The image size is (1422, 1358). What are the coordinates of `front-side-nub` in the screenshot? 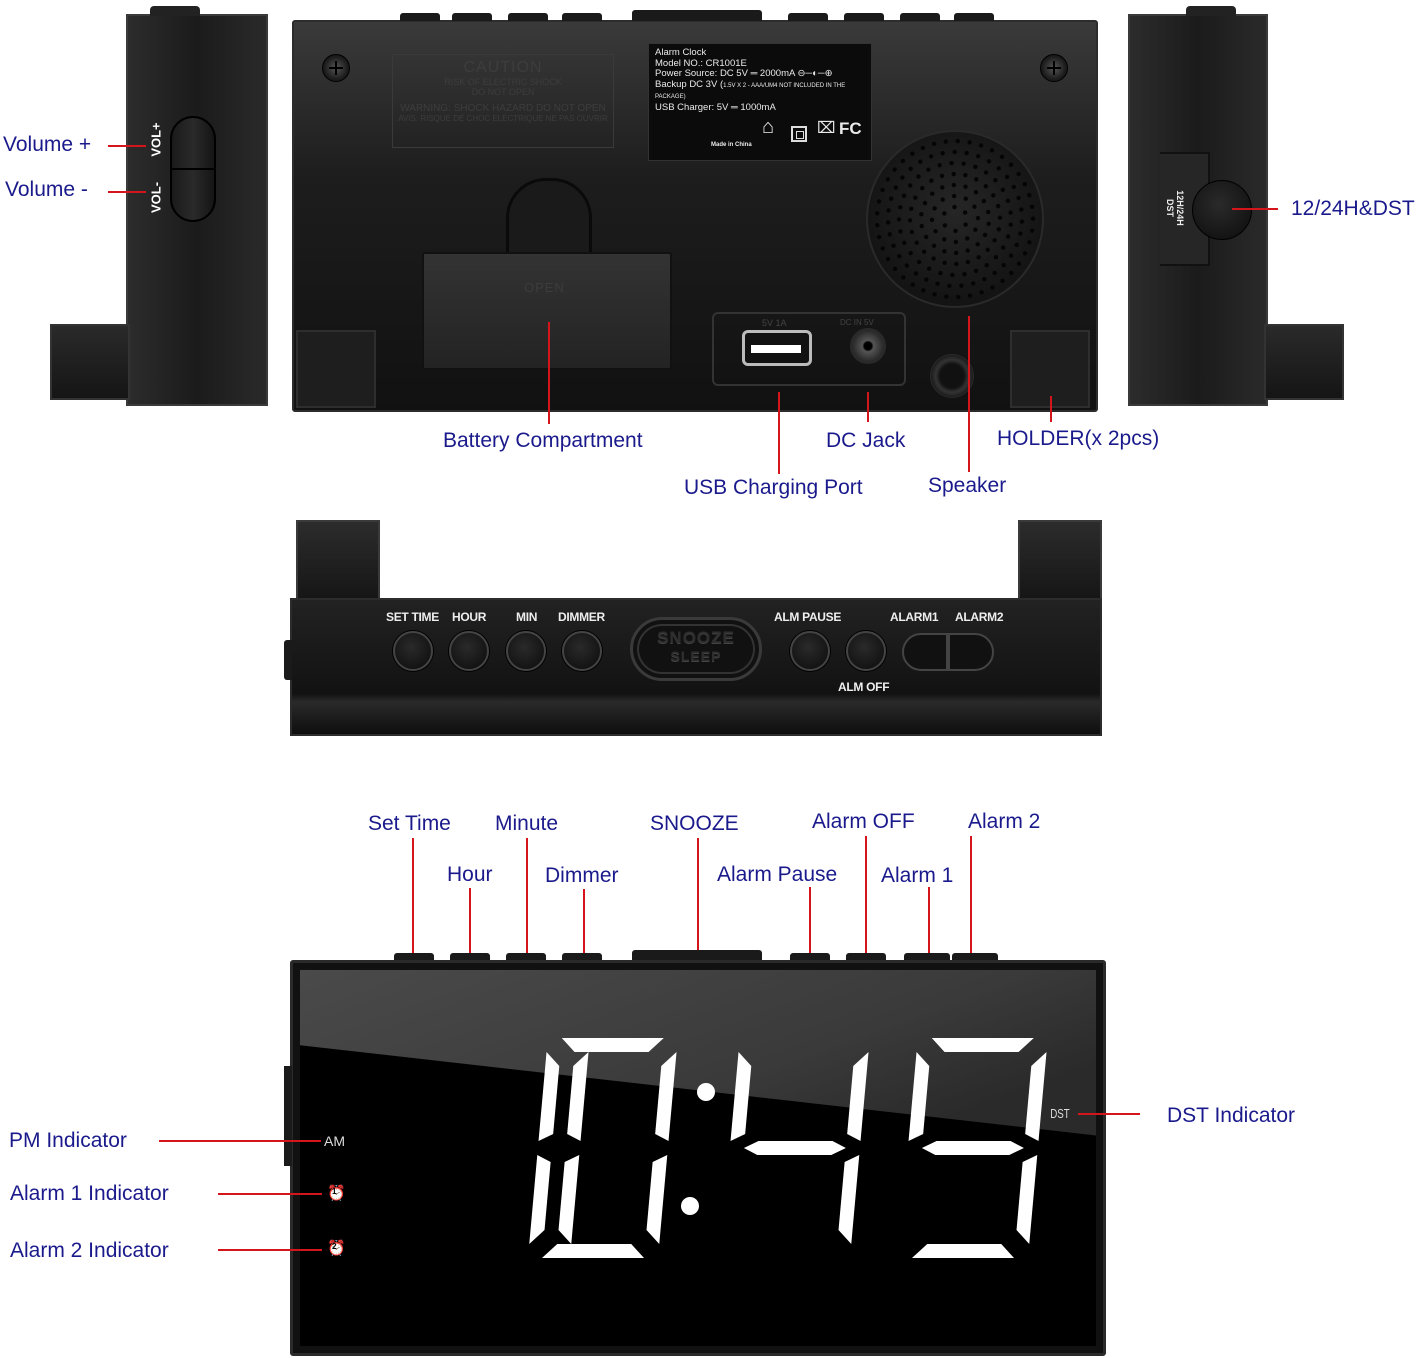 It's located at (288, 1116).